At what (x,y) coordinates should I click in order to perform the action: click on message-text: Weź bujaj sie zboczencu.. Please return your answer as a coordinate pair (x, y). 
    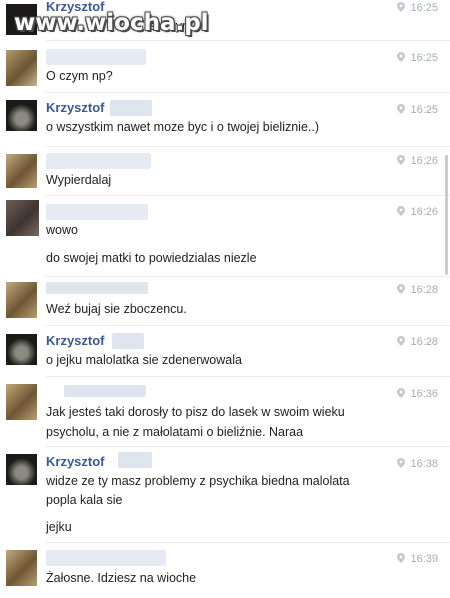
    Looking at the image, I should click on (116, 309).